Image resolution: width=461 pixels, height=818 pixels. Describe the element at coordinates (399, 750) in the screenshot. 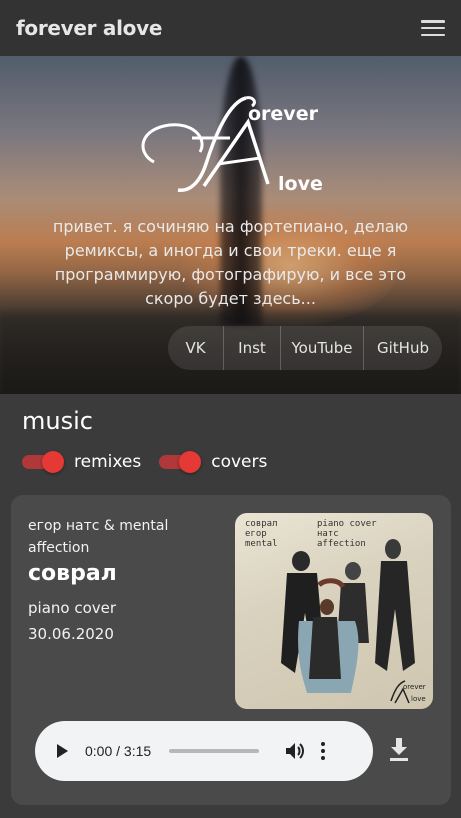

I see `download-icon` at that location.